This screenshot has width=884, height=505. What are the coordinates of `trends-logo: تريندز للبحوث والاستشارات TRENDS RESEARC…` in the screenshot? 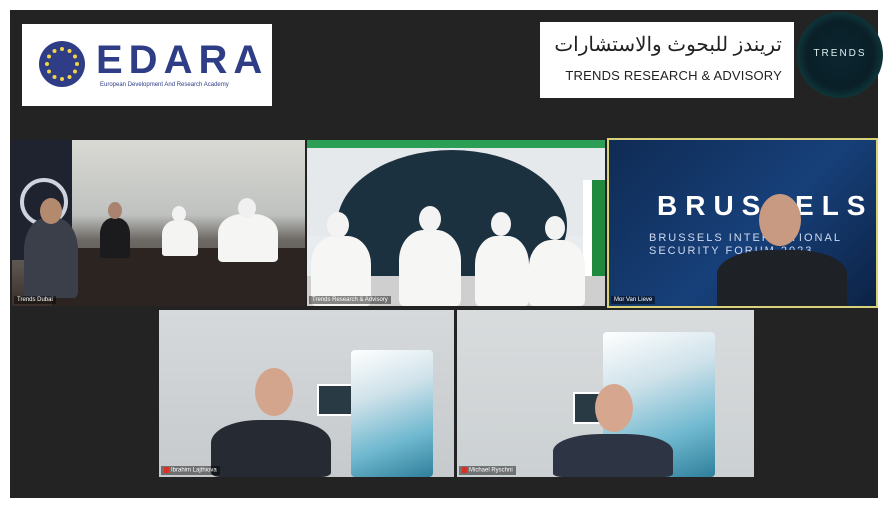 It's located at (667, 60).